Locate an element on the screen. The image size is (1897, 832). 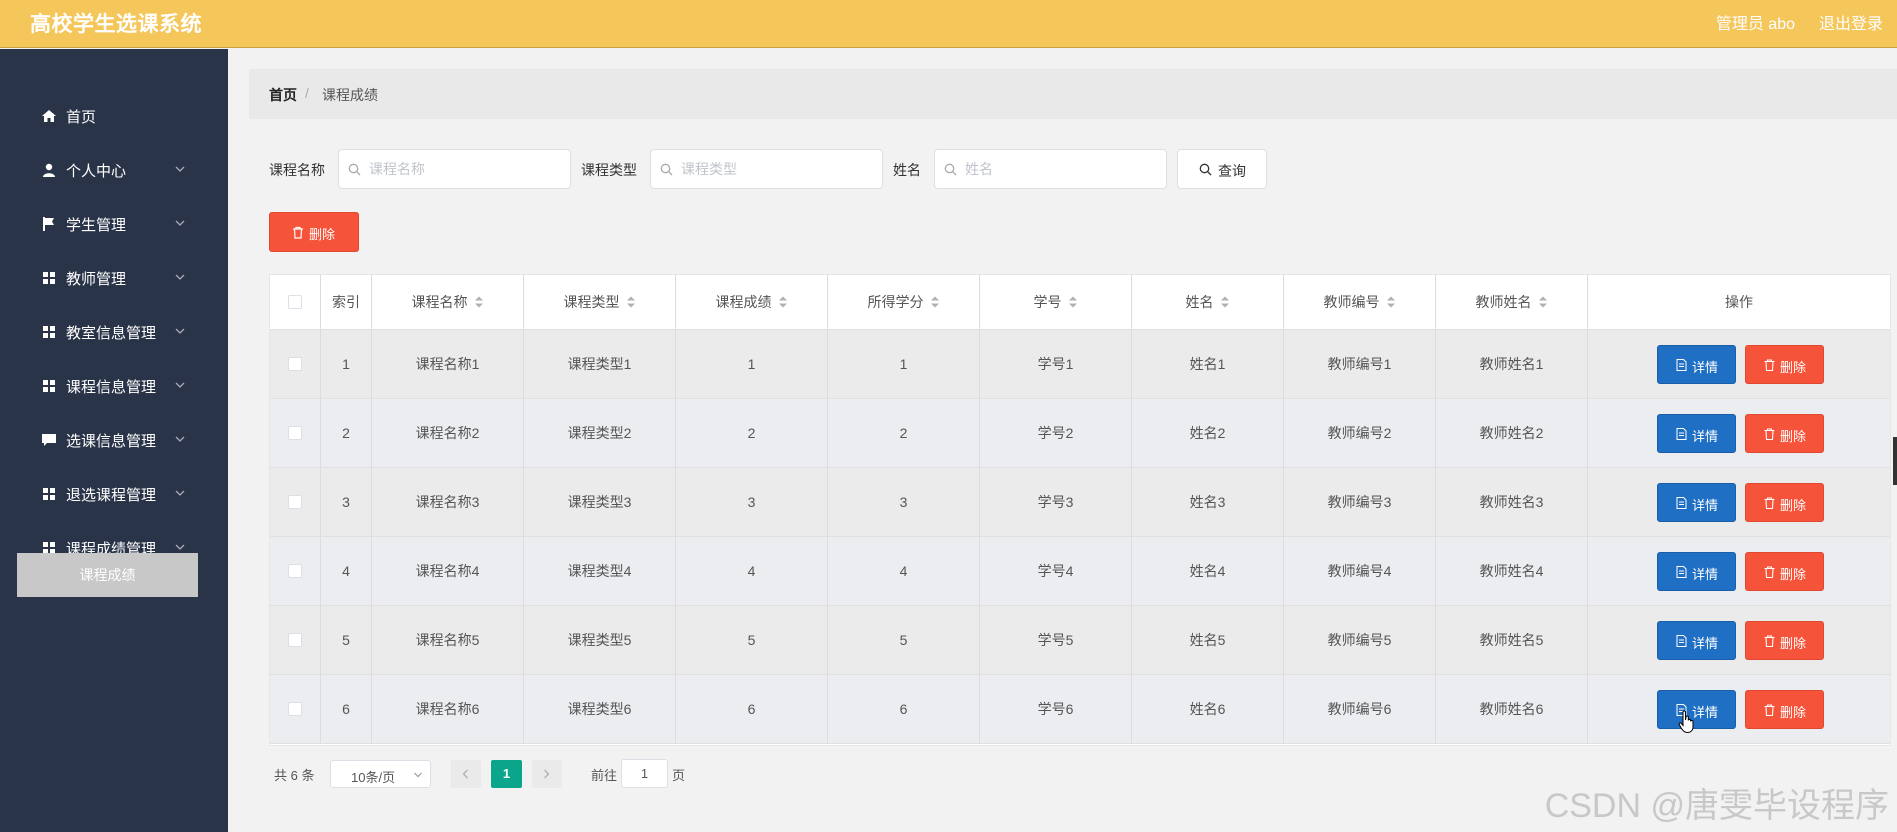
current-user: 管理员 abo is located at coordinates (1755, 24).